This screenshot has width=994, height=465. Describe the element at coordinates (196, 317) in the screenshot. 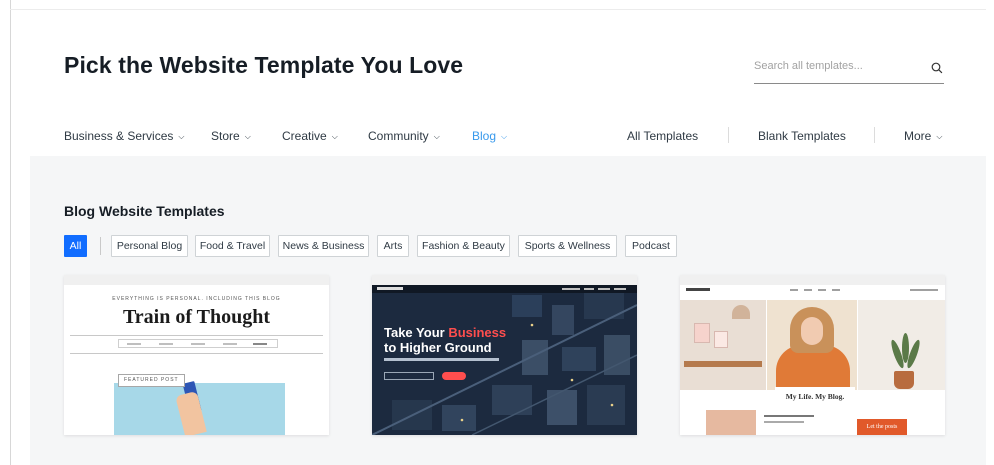

I see `template-preview-title: Train of Thought` at that location.